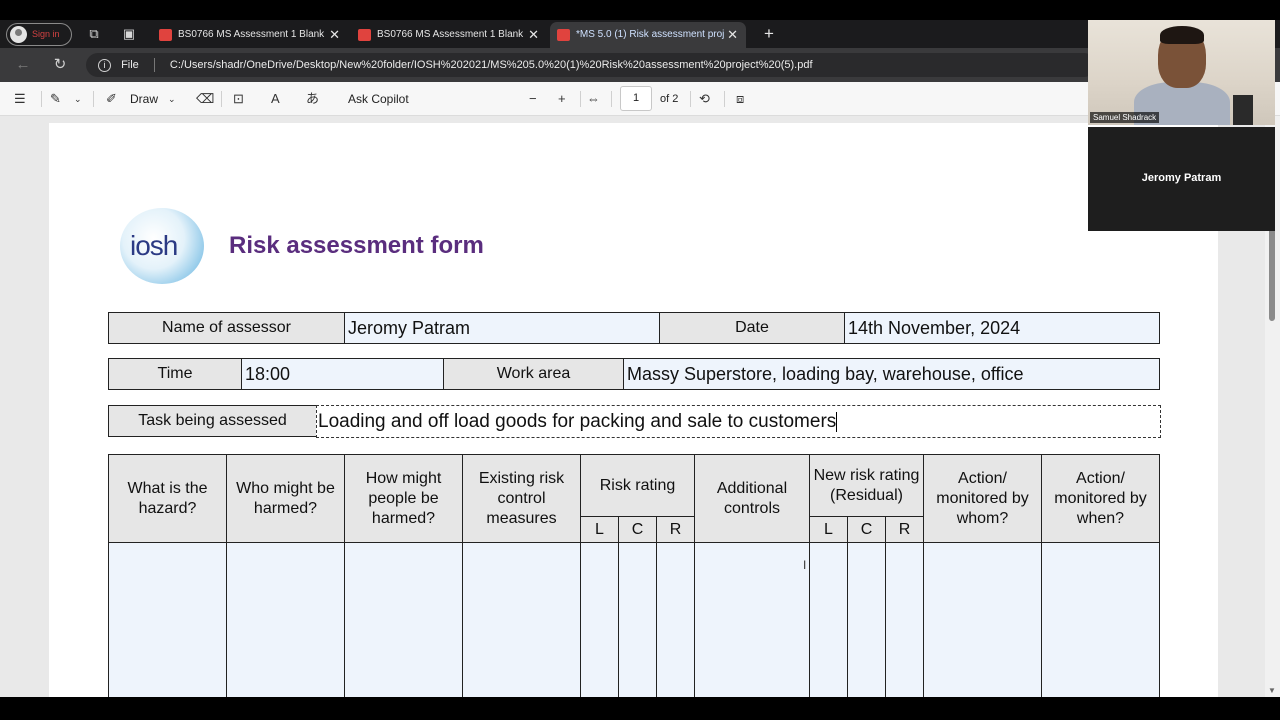 This screenshot has height=720, width=1280. What do you see at coordinates (502, 328) in the screenshot?
I see `assessor-field: Jeromy Patram` at bounding box center [502, 328].